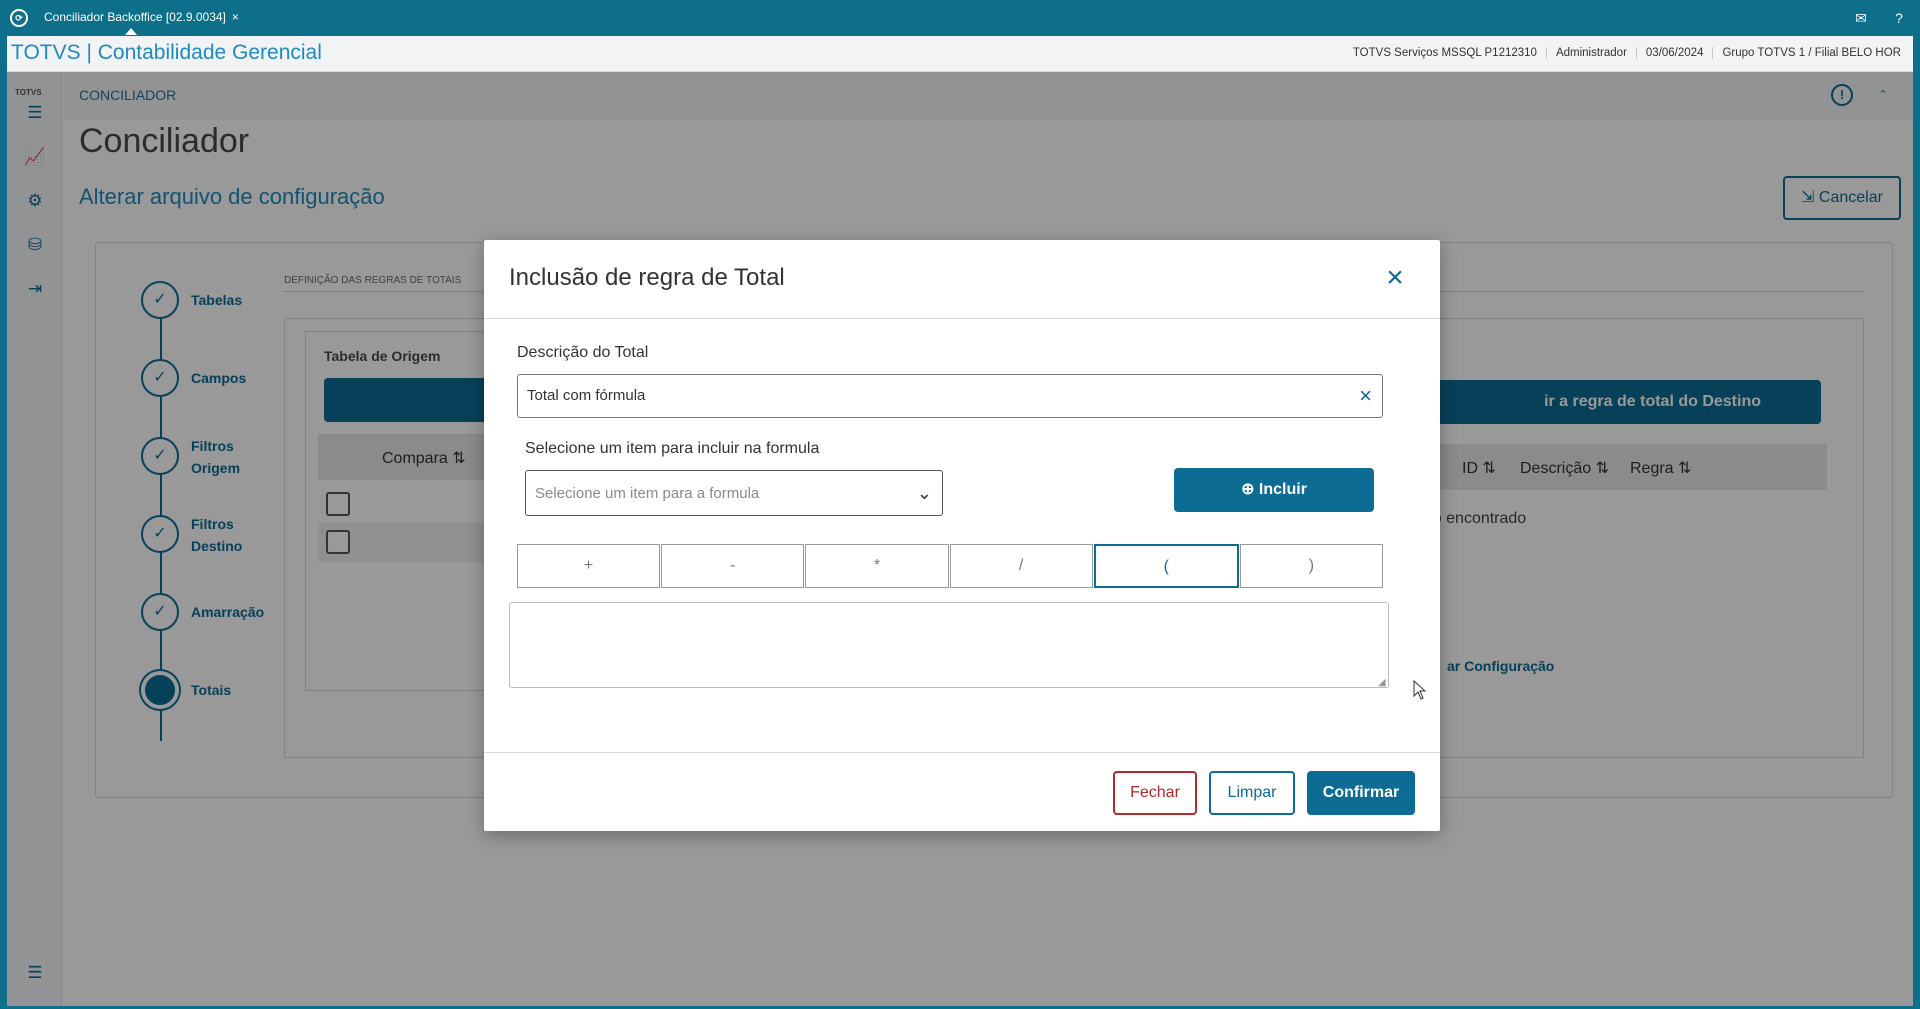 The image size is (1920, 1009). Describe the element at coordinates (1444, 53) in the screenshot. I see `environment-name: TOTVS Serviços MSSQL P1212310` at that location.